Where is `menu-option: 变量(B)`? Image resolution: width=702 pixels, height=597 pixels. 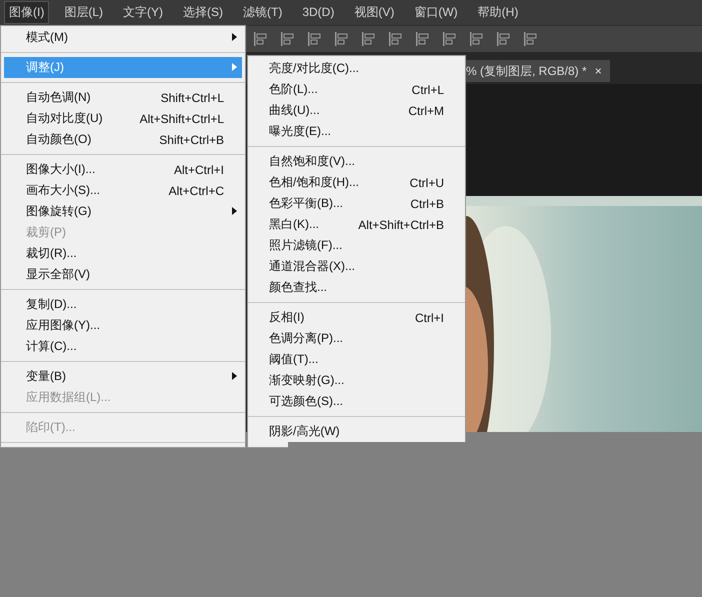 menu-option: 变量(B) is located at coordinates (123, 376).